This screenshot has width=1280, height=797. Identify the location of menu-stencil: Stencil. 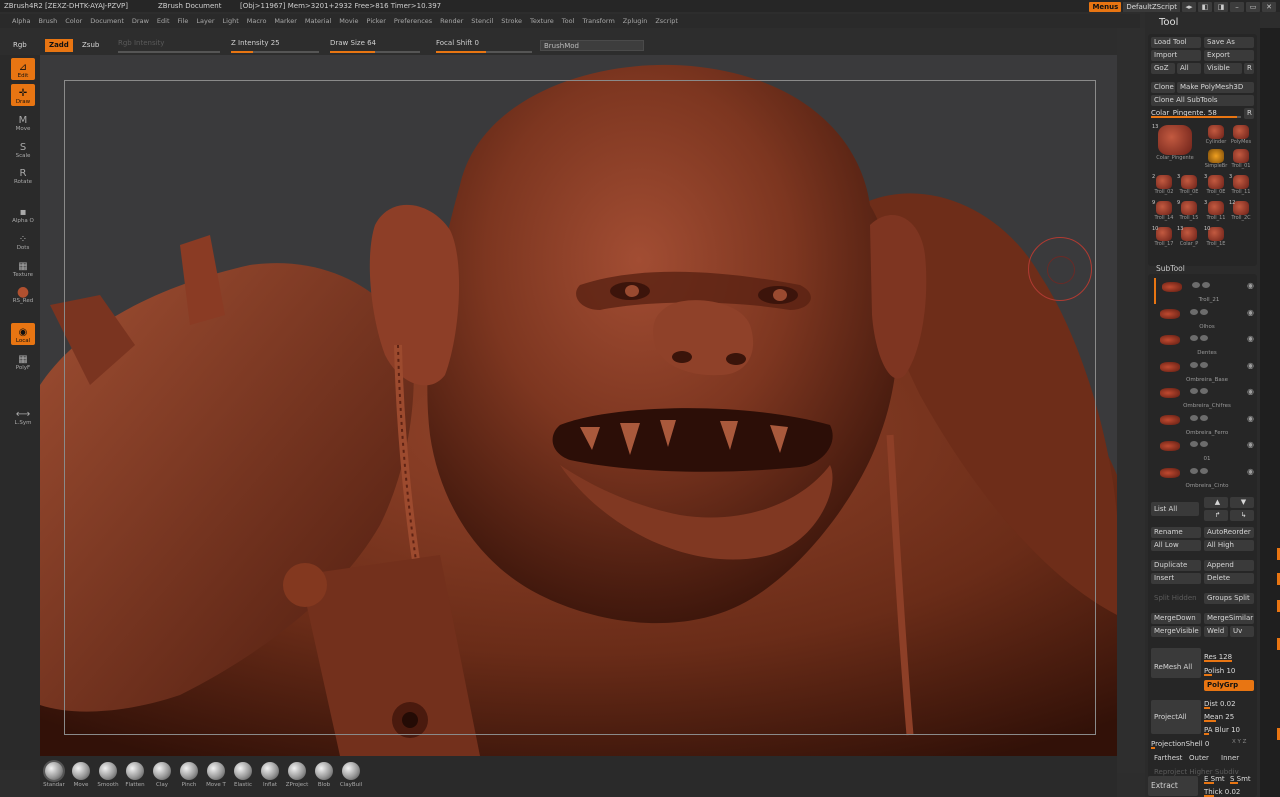
(482, 21).